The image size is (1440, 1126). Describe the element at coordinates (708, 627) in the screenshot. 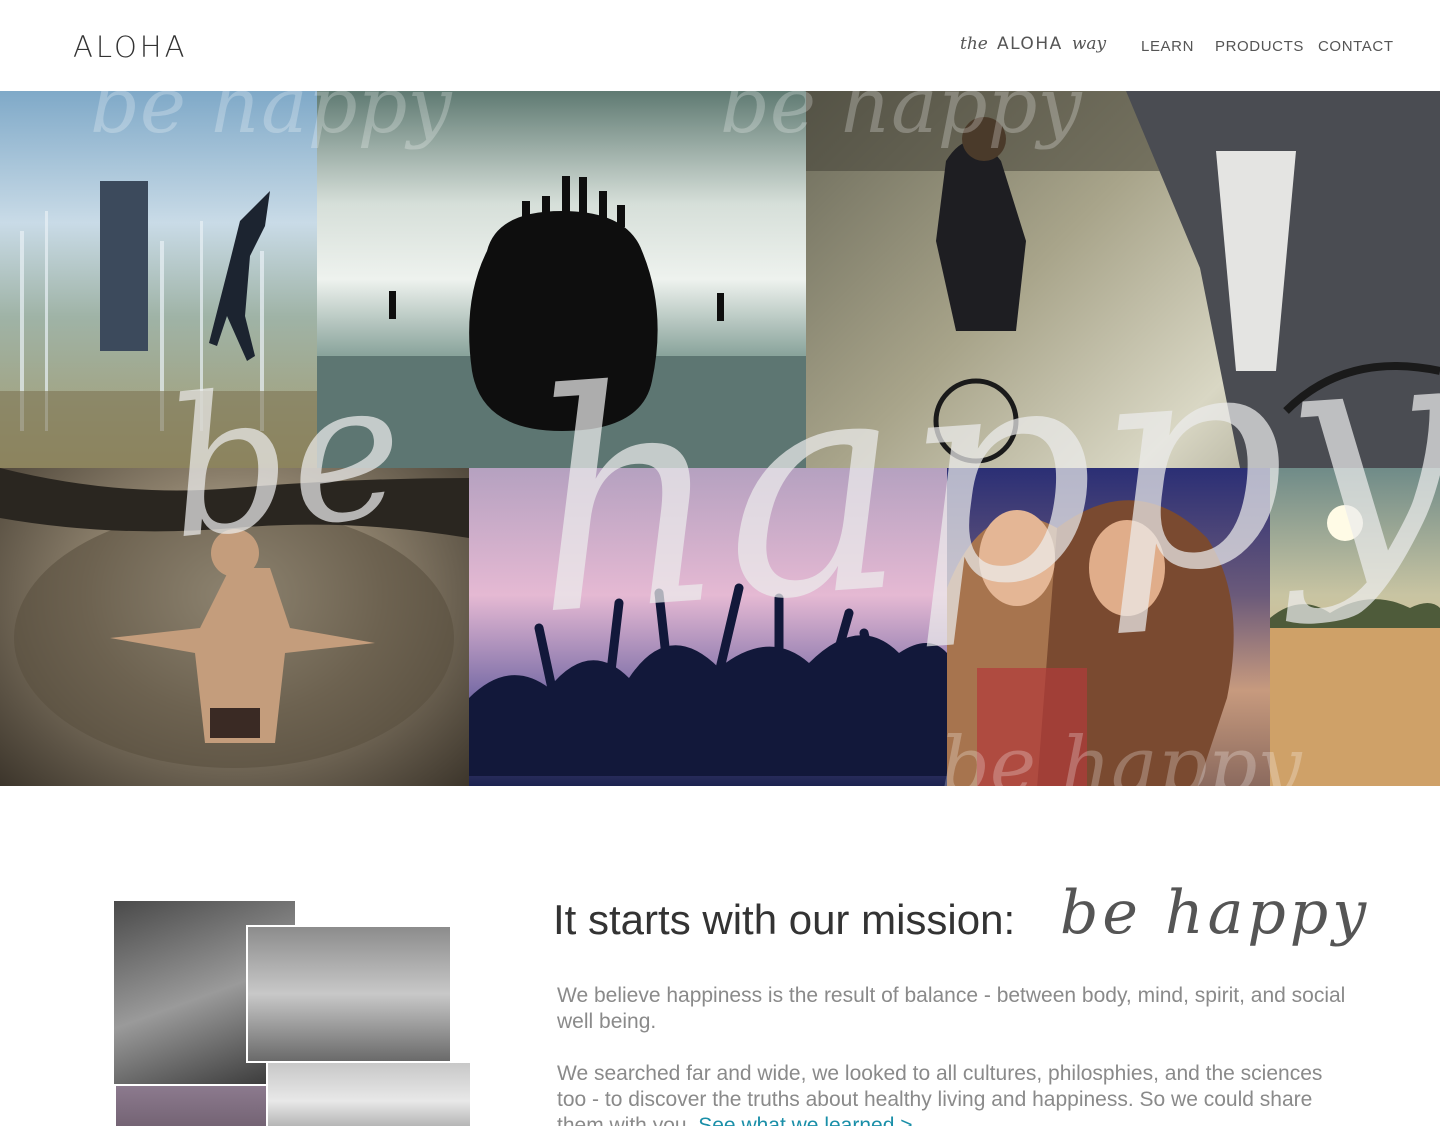

I see `concert-crowd-photo` at that location.